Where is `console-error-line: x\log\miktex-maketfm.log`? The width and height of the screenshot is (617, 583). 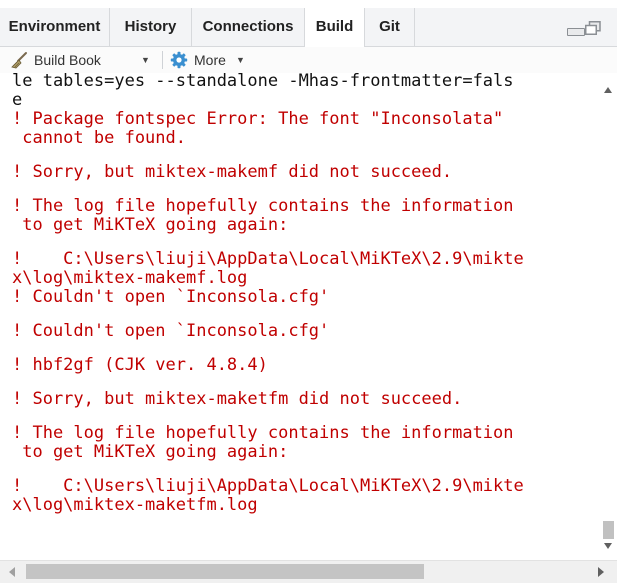 console-error-line: x\log\miktex-maketfm.log is located at coordinates (135, 505).